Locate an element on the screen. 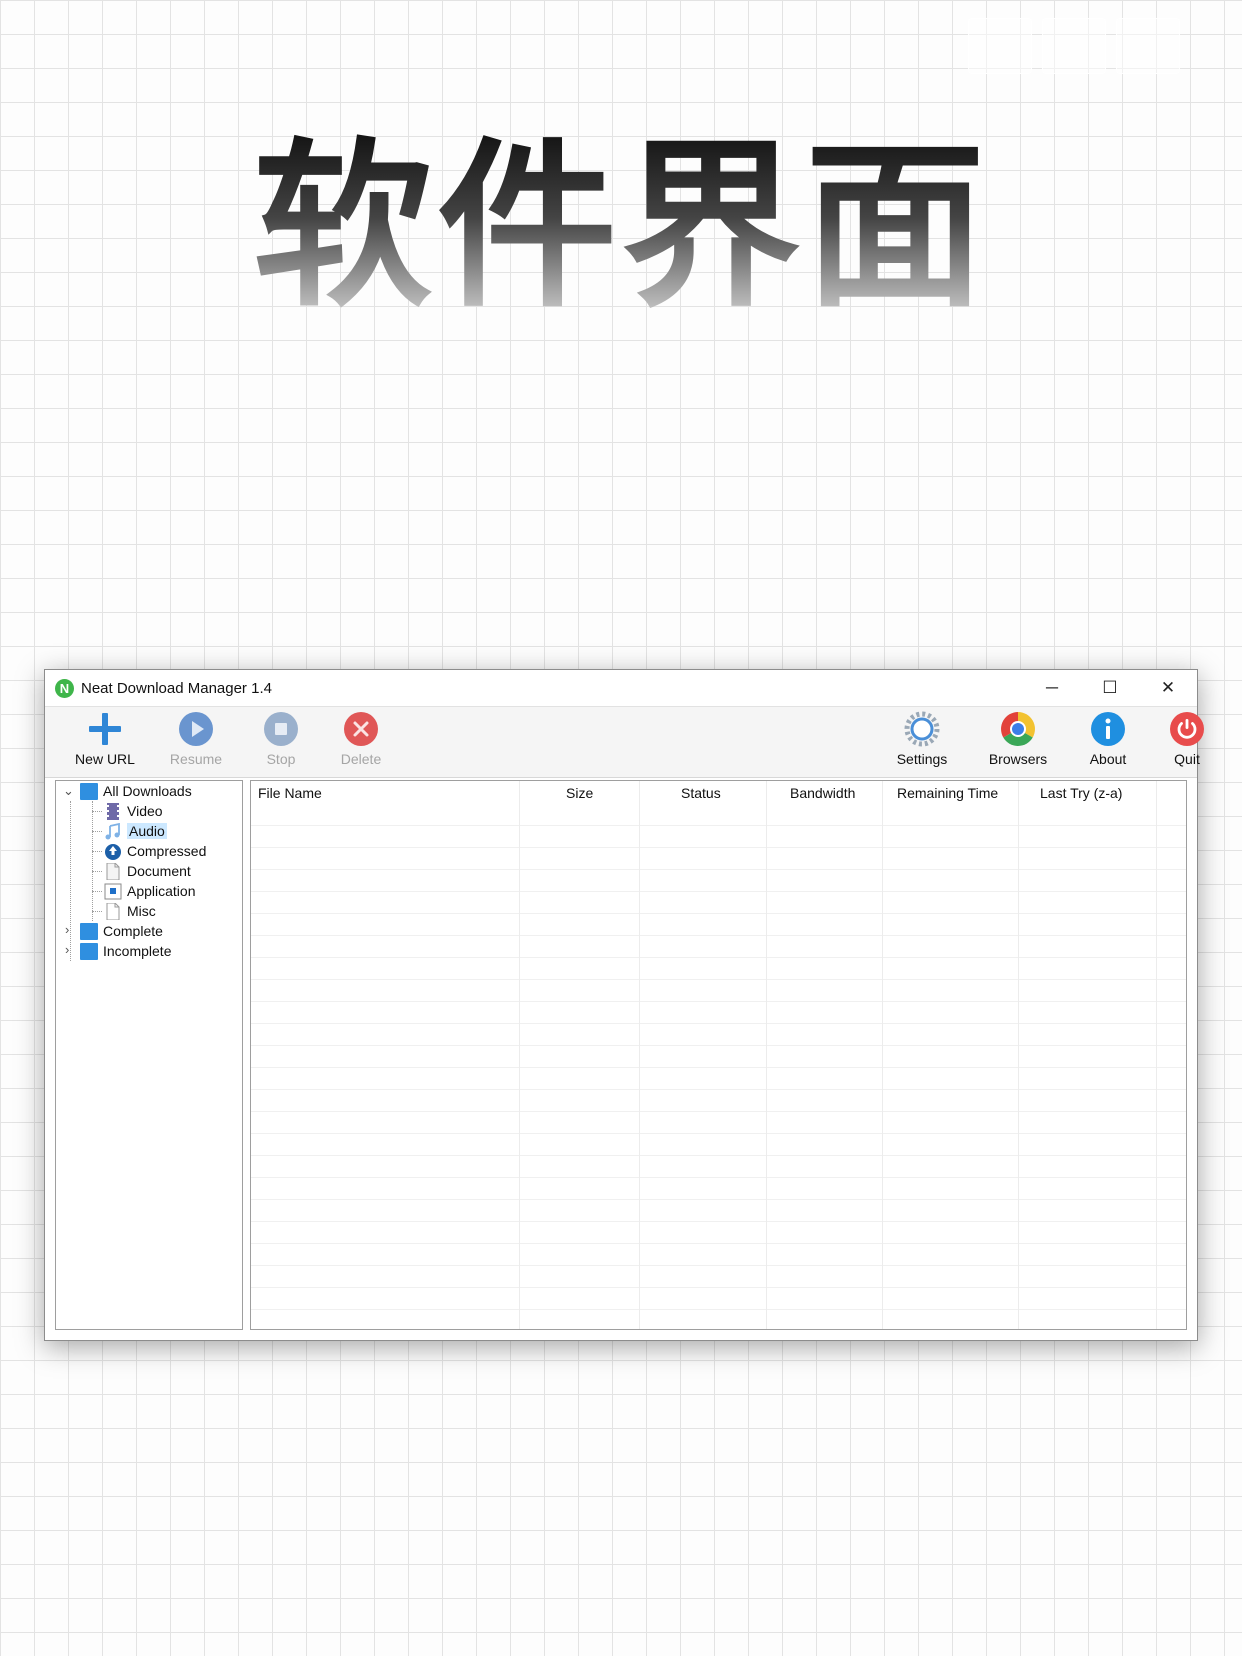 The image size is (1242, 1656). tree-item-application: Application is located at coordinates (150, 891).